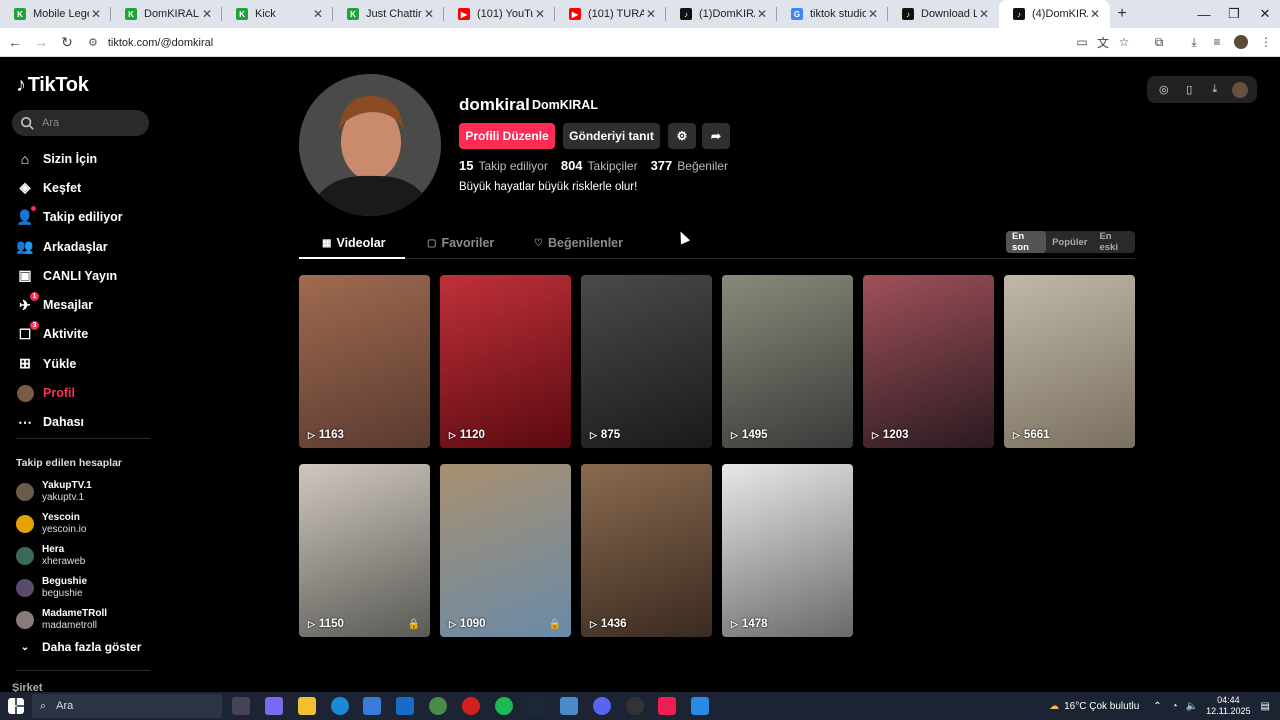 This screenshot has height=720, width=1280. What do you see at coordinates (91, 217) in the screenshot?
I see `sidebar-item-following: 👤 Takip ediliyor` at bounding box center [91, 217].